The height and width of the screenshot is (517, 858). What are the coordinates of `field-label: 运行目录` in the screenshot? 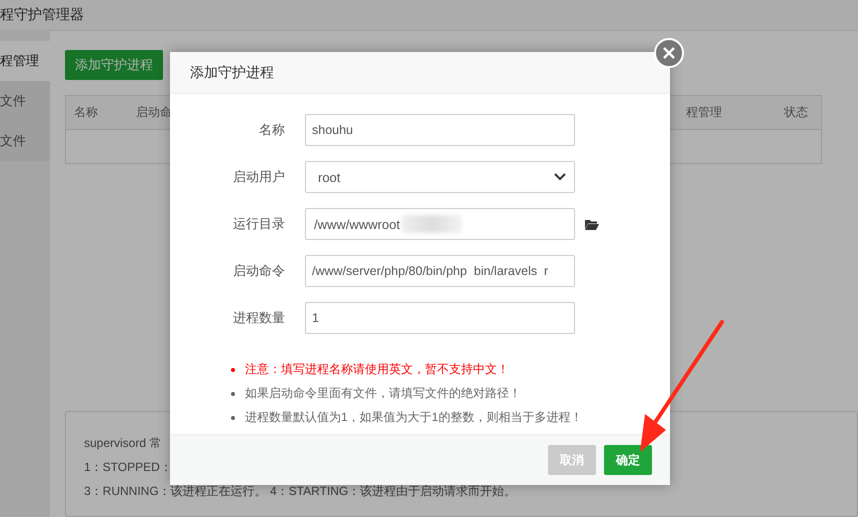 It's located at (258, 224).